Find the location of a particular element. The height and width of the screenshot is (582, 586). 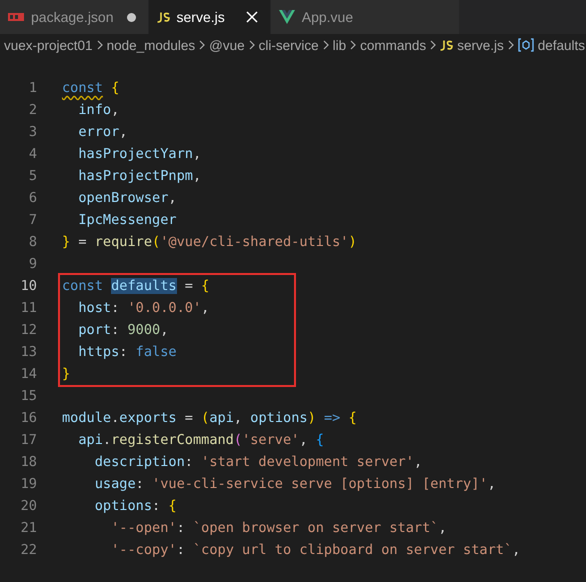

breadcrumb-item: @vue is located at coordinates (227, 45).